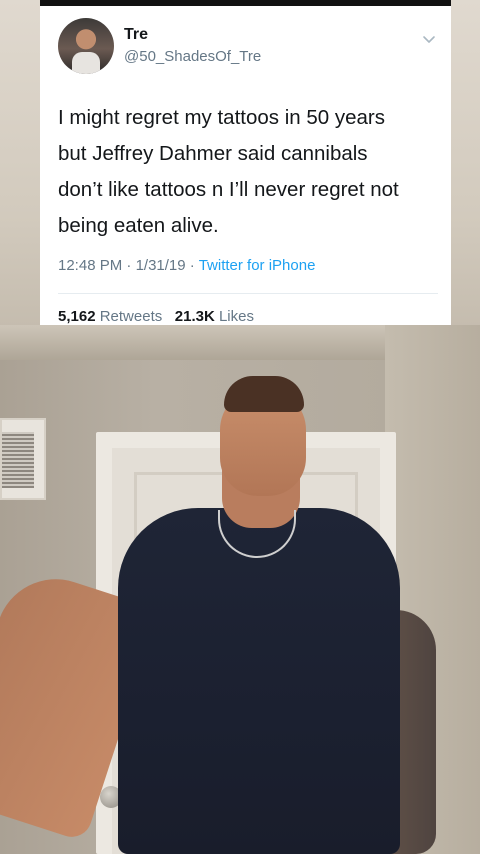 This screenshot has height=854, width=480. What do you see at coordinates (429, 39) in the screenshot?
I see `chevron-down-icon` at bounding box center [429, 39].